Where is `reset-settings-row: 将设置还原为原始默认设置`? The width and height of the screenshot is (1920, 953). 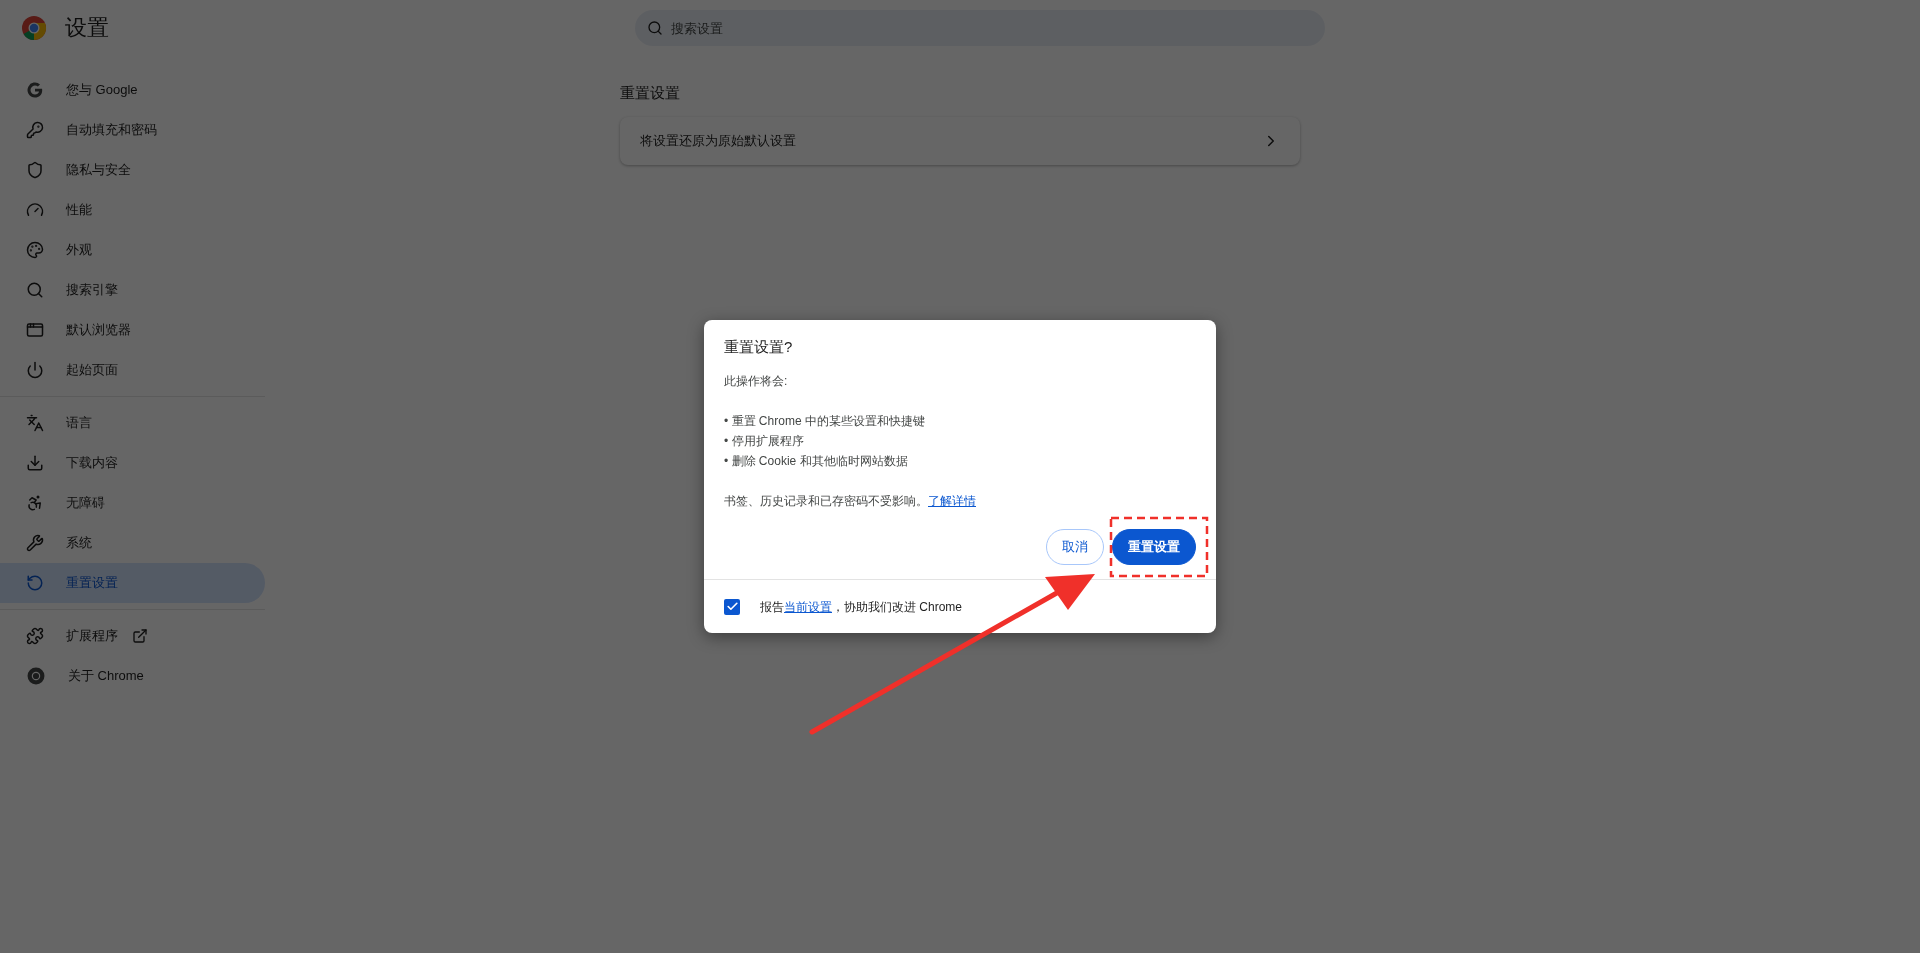
reset-settings-row: 将设置还原为原始默认设置 is located at coordinates (960, 141).